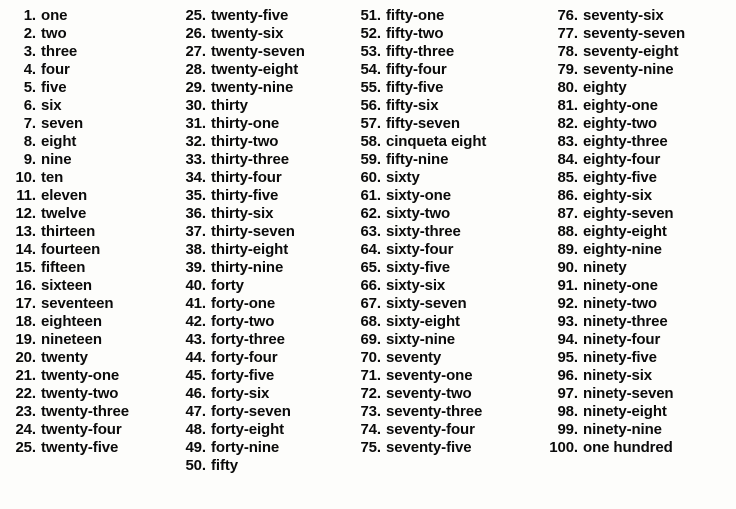  Describe the element at coordinates (195, 393) in the screenshot. I see `list-item-number: 46.` at that location.